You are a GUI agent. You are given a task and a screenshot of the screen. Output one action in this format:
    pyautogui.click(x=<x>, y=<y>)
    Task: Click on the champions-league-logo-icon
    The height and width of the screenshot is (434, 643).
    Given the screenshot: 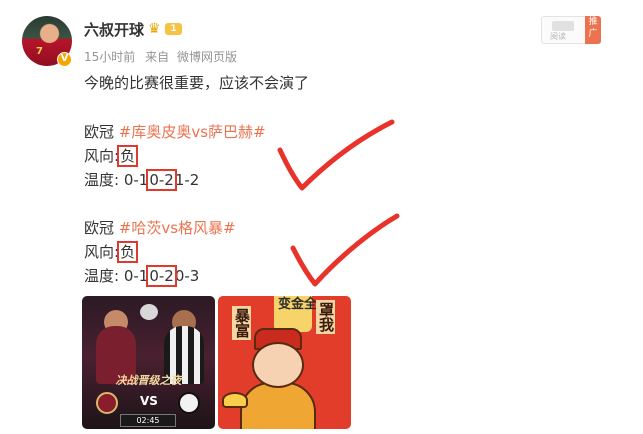 What is the action you would take?
    pyautogui.click(x=149, y=312)
    